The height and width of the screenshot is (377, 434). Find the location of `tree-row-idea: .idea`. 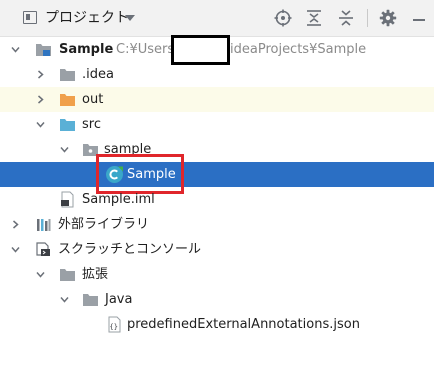

tree-row-idea: .idea is located at coordinates (217, 74).